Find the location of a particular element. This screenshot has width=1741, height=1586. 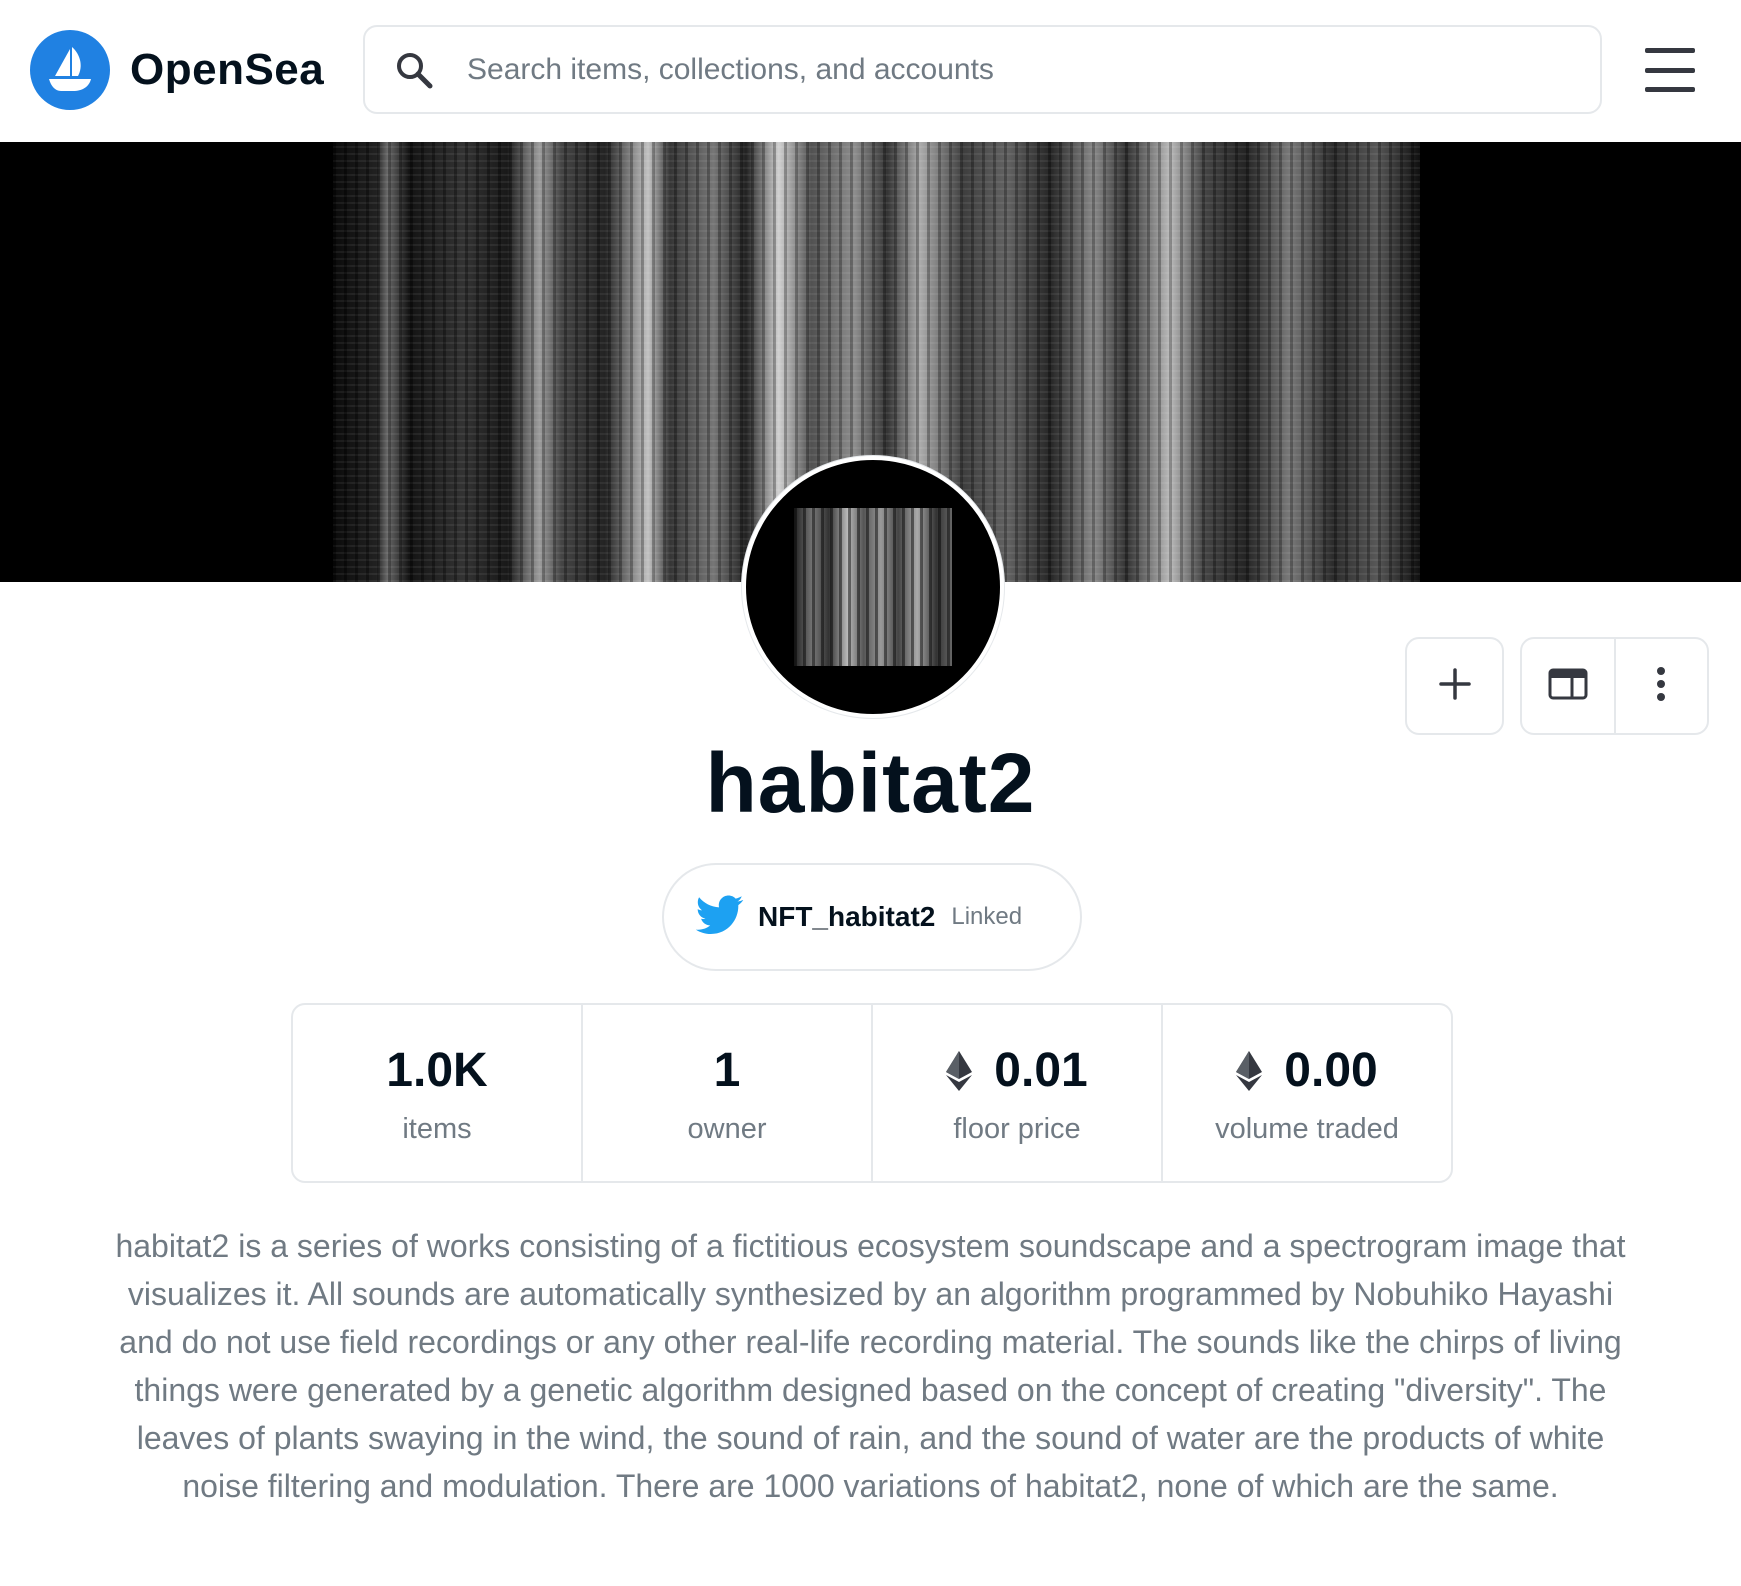

collection-avatar is located at coordinates (873, 587).